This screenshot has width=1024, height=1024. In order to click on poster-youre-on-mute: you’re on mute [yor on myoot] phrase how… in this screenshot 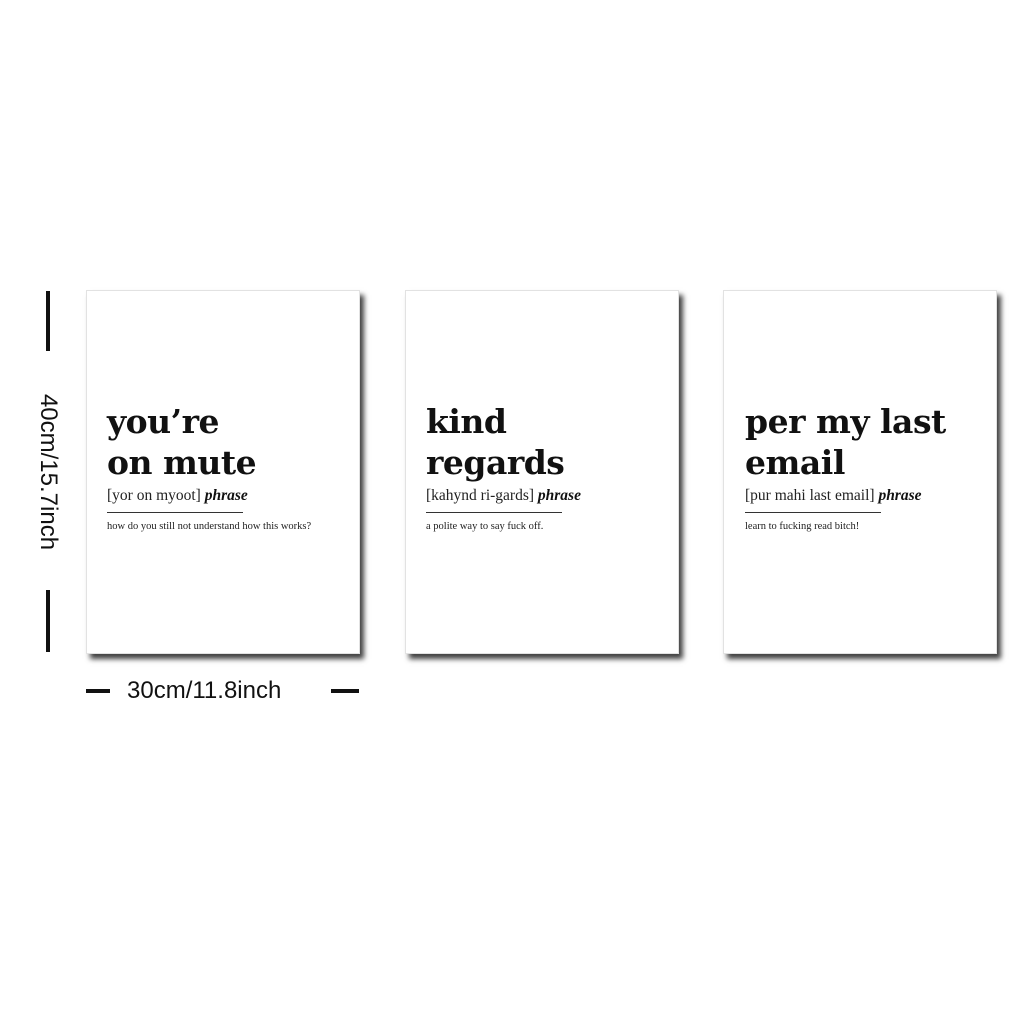, I will do `click(223, 472)`.